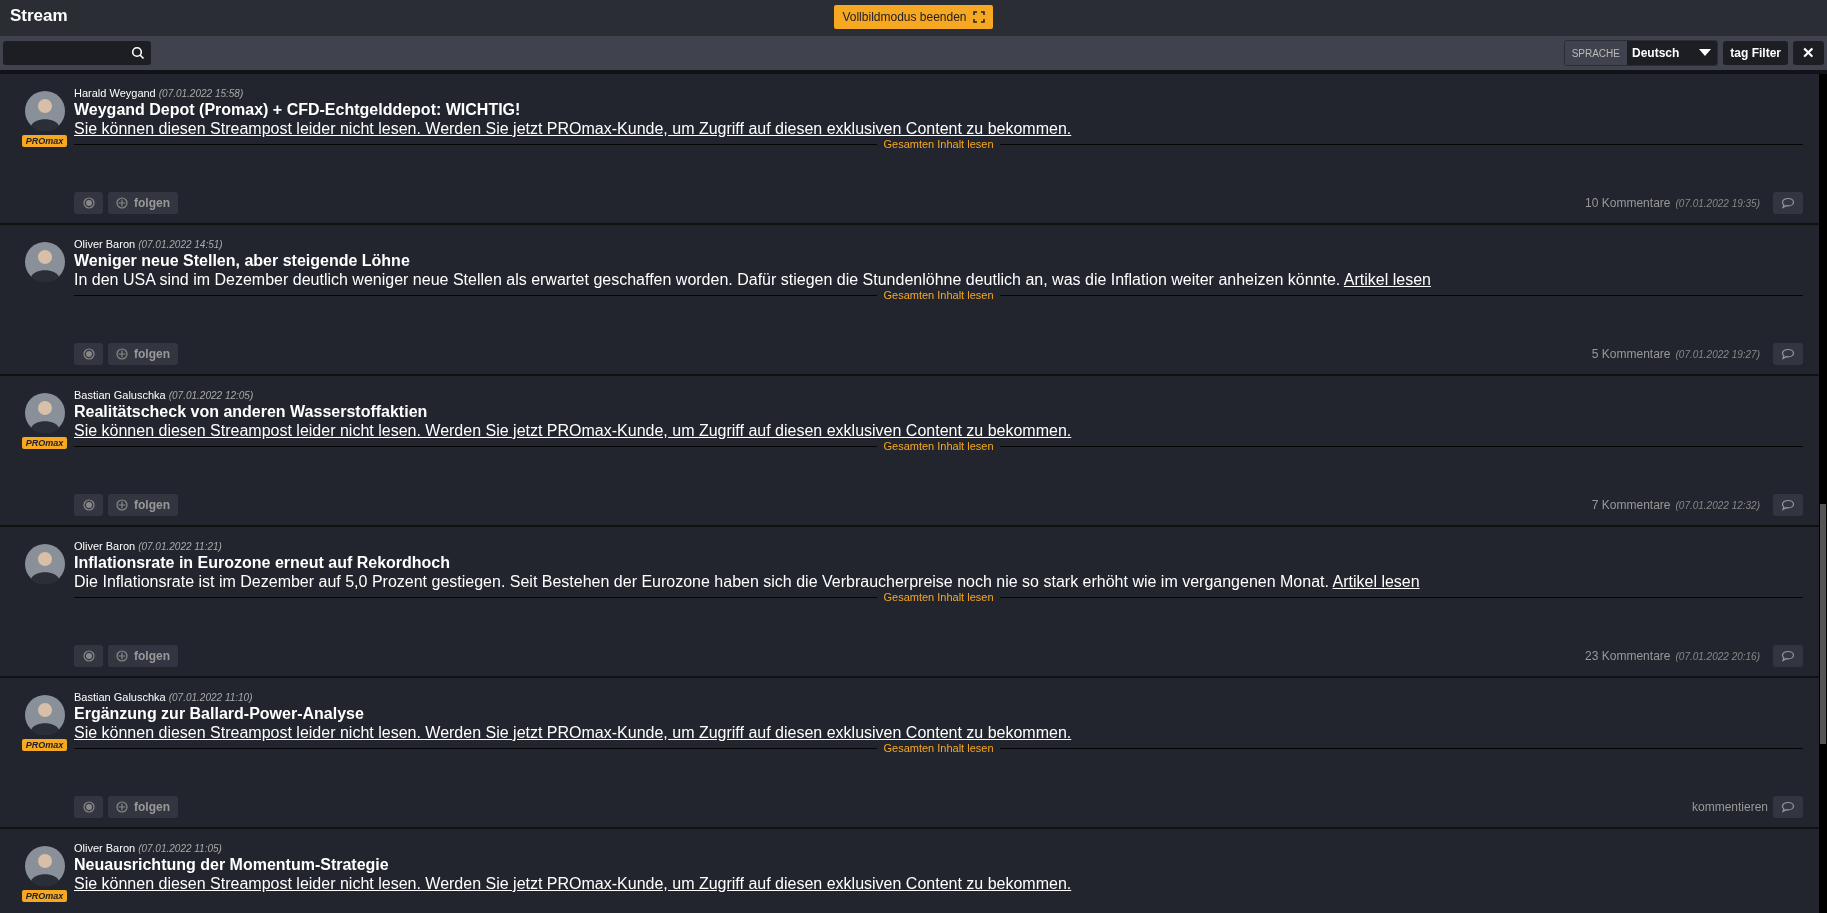 This screenshot has width=1827, height=913. I want to click on comments-count: 23 Kommentare, so click(1628, 656).